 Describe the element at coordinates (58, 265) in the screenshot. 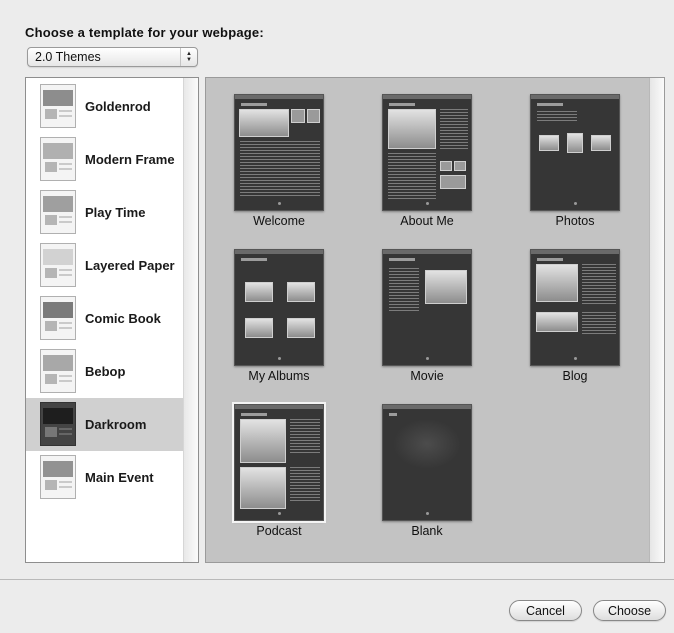

I see `layered-paper-thumbnail-icon` at that location.